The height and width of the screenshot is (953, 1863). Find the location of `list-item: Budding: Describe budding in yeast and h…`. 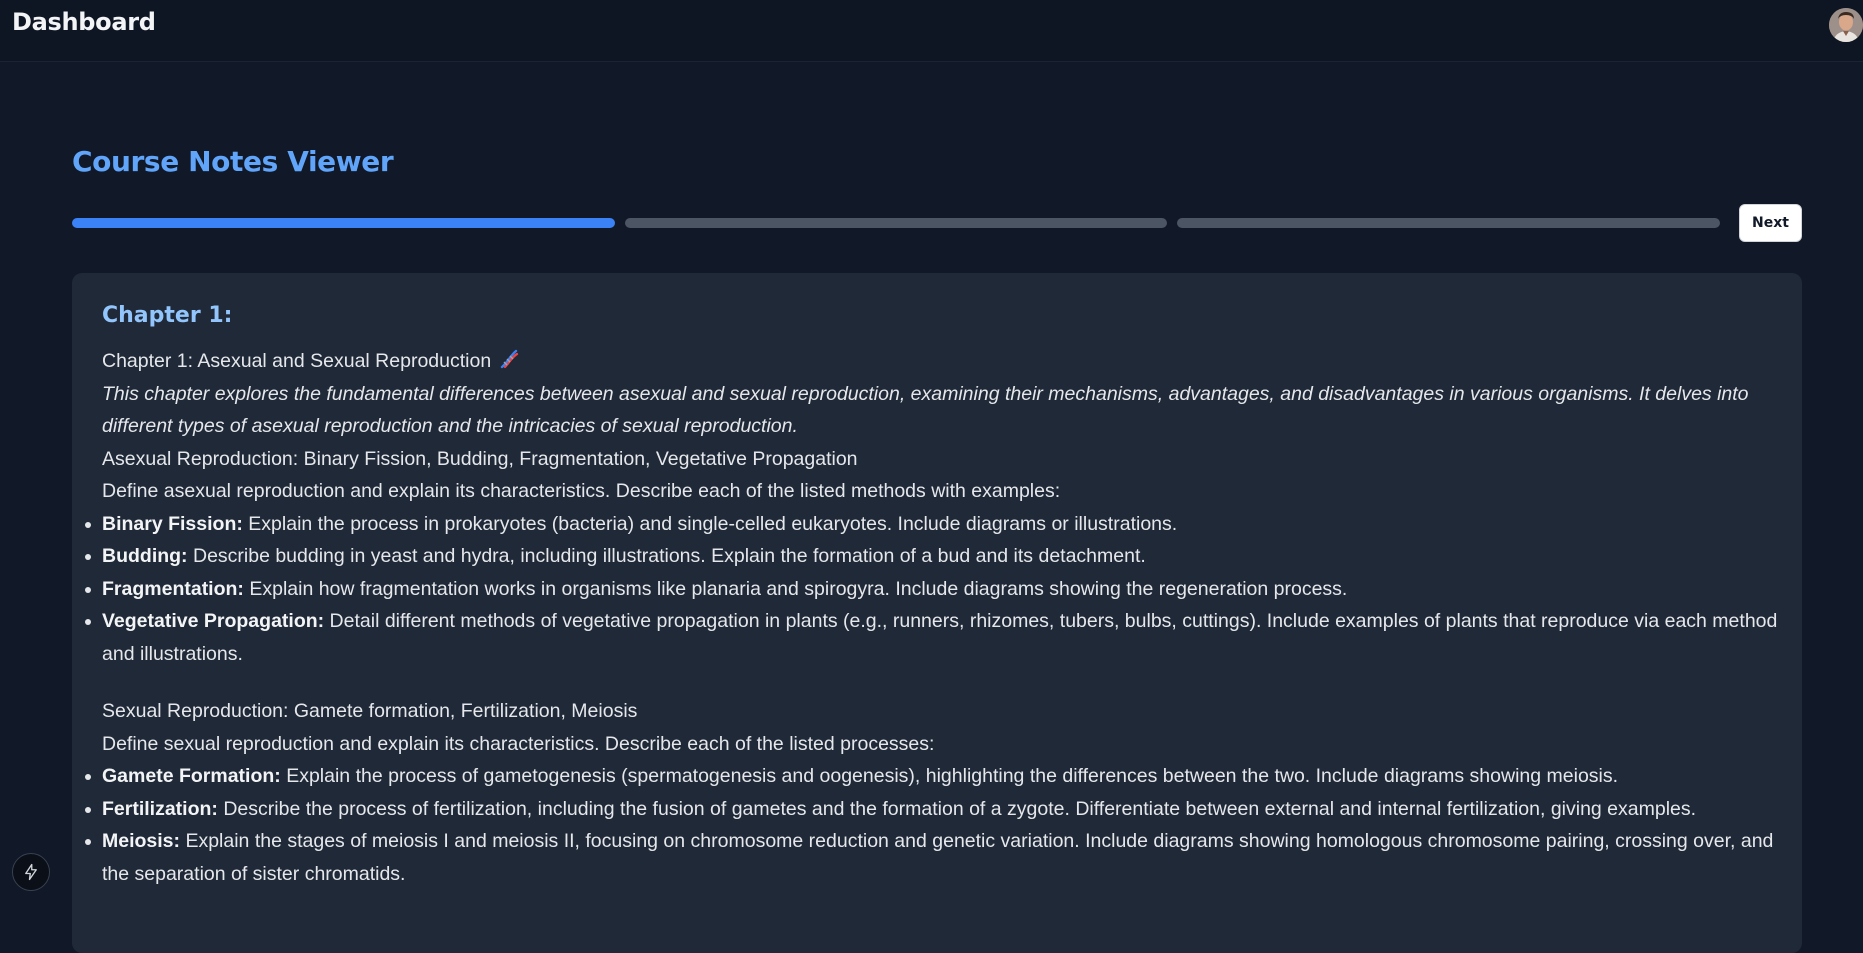

list-item: Budding: Describe budding in yeast and h… is located at coordinates (933, 556).